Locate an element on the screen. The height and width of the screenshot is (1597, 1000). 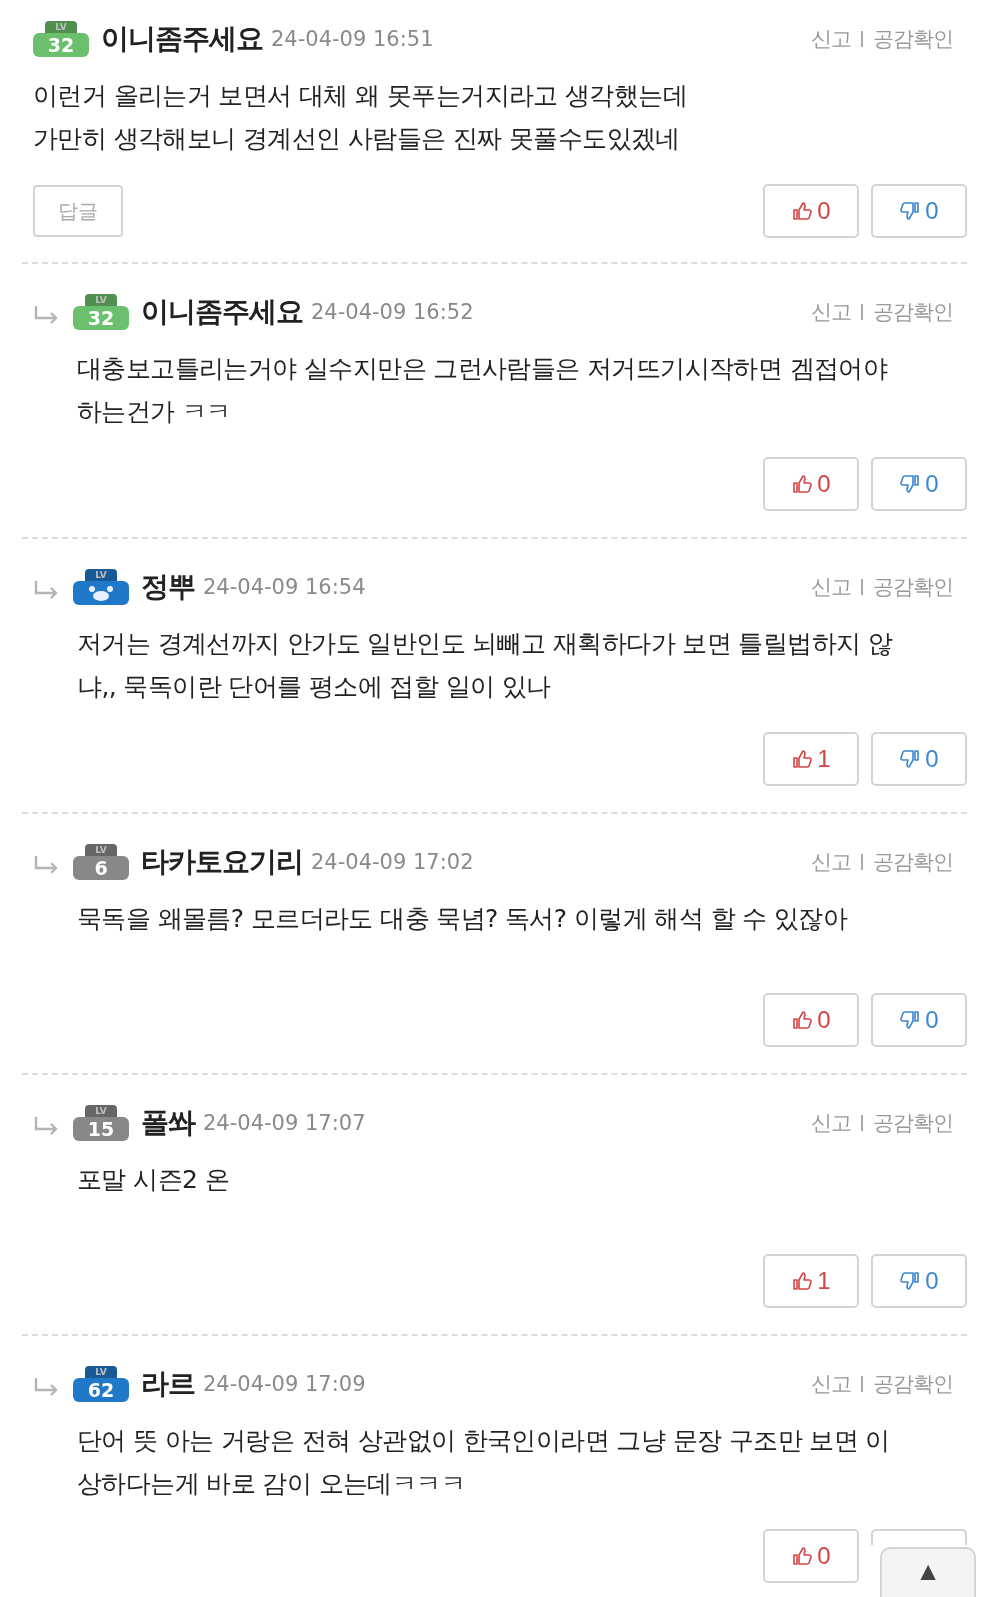
comment-text: 포말 시즌2 온 is located at coordinates (153, 1180).